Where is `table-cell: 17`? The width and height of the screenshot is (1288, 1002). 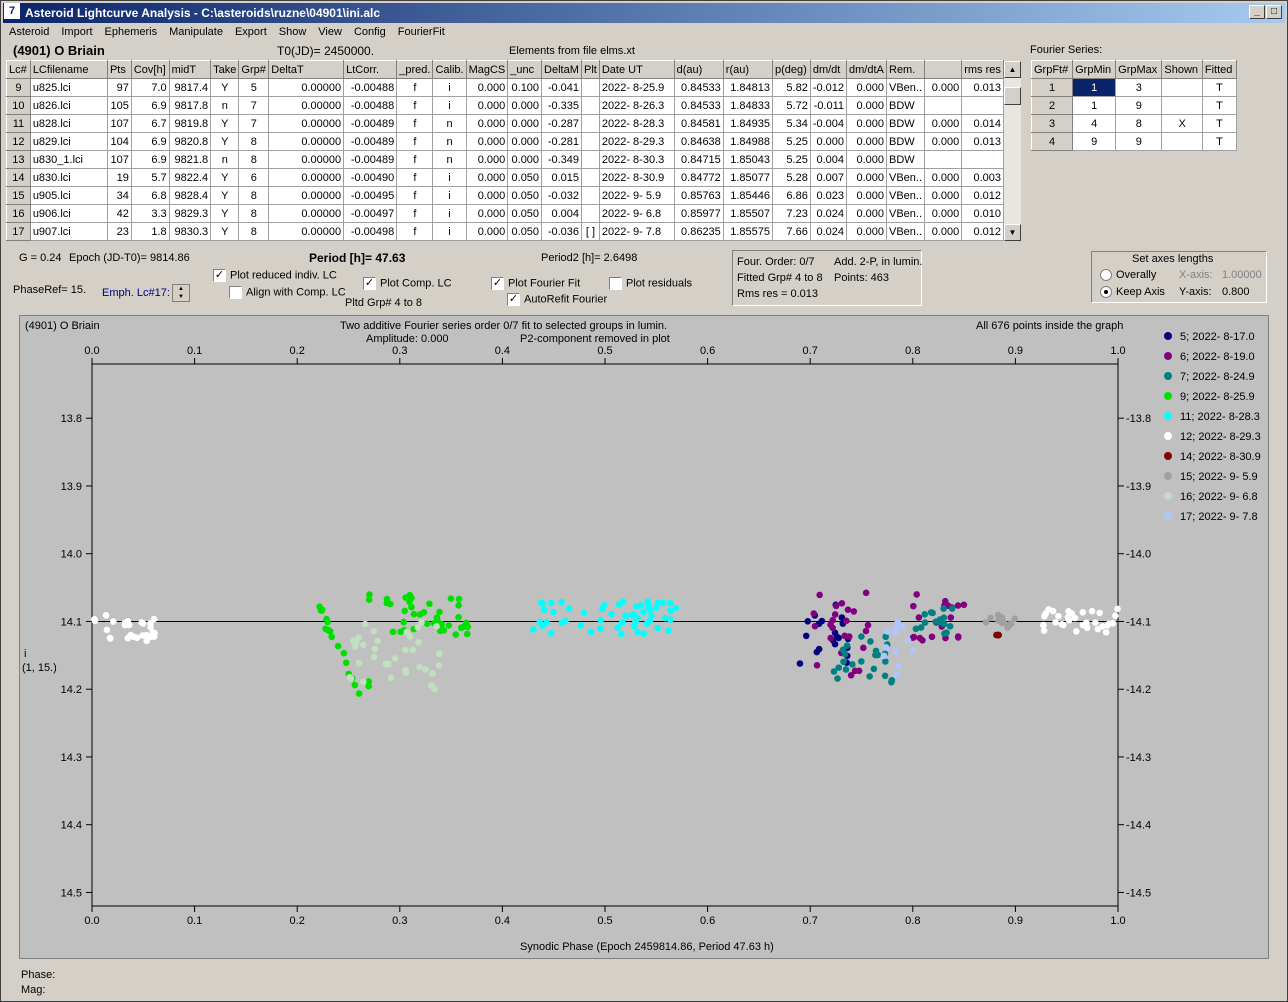
table-cell: 17 is located at coordinates (18, 231).